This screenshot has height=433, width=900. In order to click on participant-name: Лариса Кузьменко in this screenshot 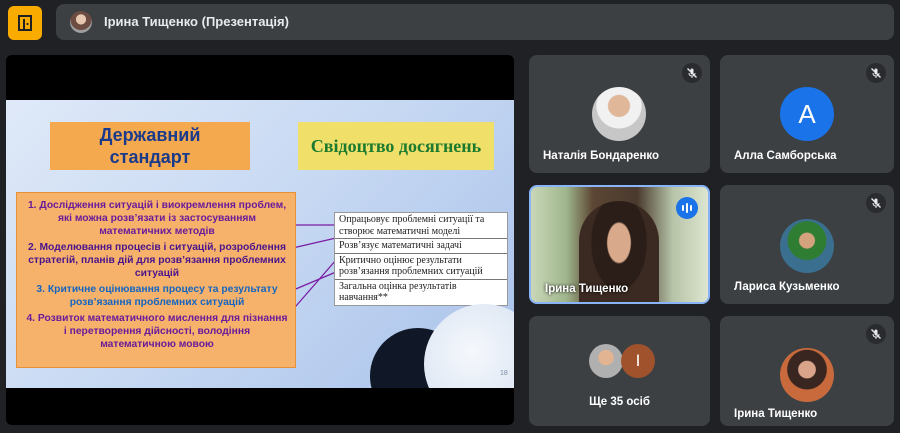, I will do `click(787, 287)`.